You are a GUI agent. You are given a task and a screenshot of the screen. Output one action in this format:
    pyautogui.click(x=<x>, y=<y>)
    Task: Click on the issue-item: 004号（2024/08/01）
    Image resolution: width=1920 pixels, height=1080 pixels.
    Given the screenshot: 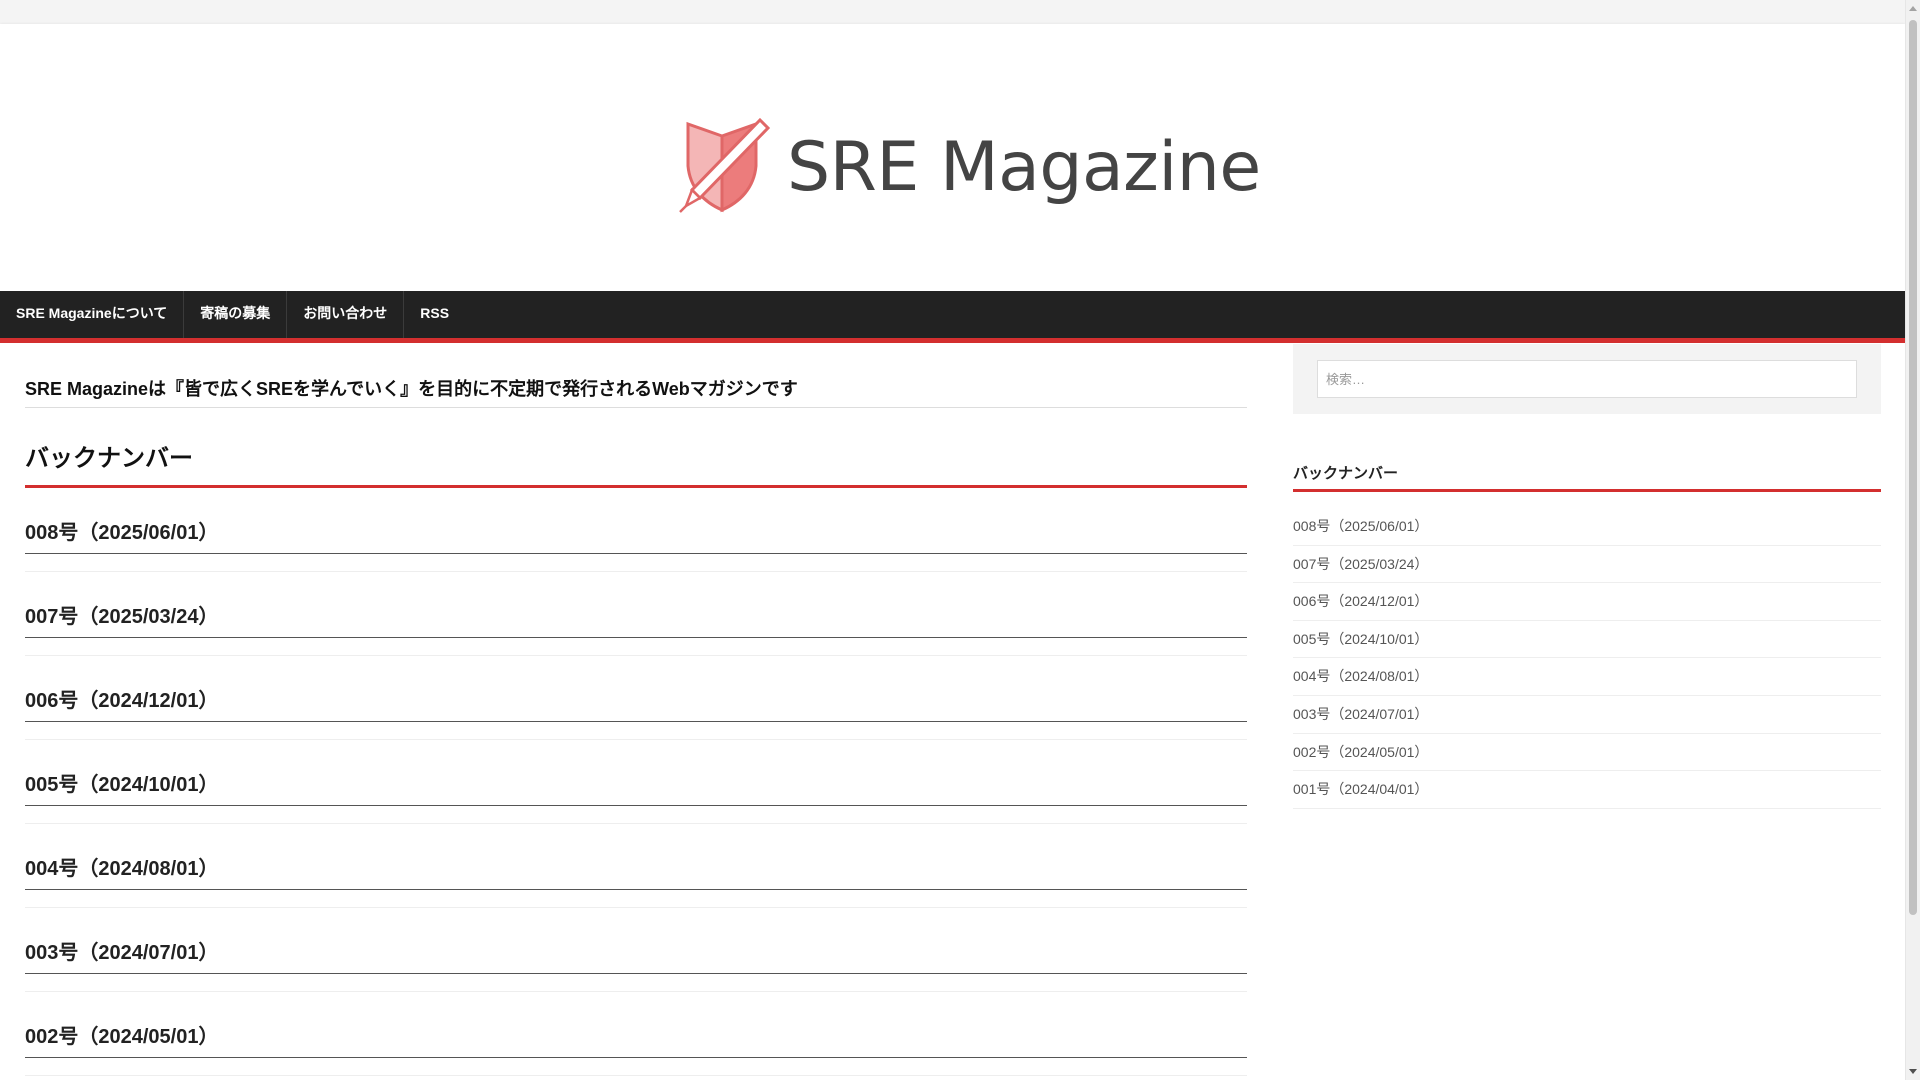 What is the action you would take?
    pyautogui.click(x=636, y=866)
    